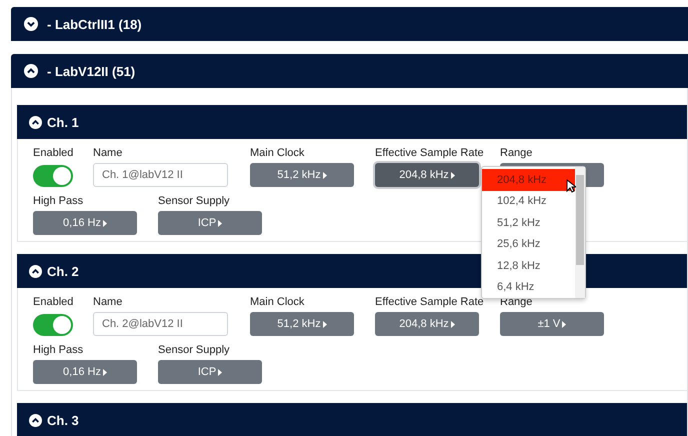  What do you see at coordinates (63, 420) in the screenshot?
I see `channel-title: Ch. 3` at bounding box center [63, 420].